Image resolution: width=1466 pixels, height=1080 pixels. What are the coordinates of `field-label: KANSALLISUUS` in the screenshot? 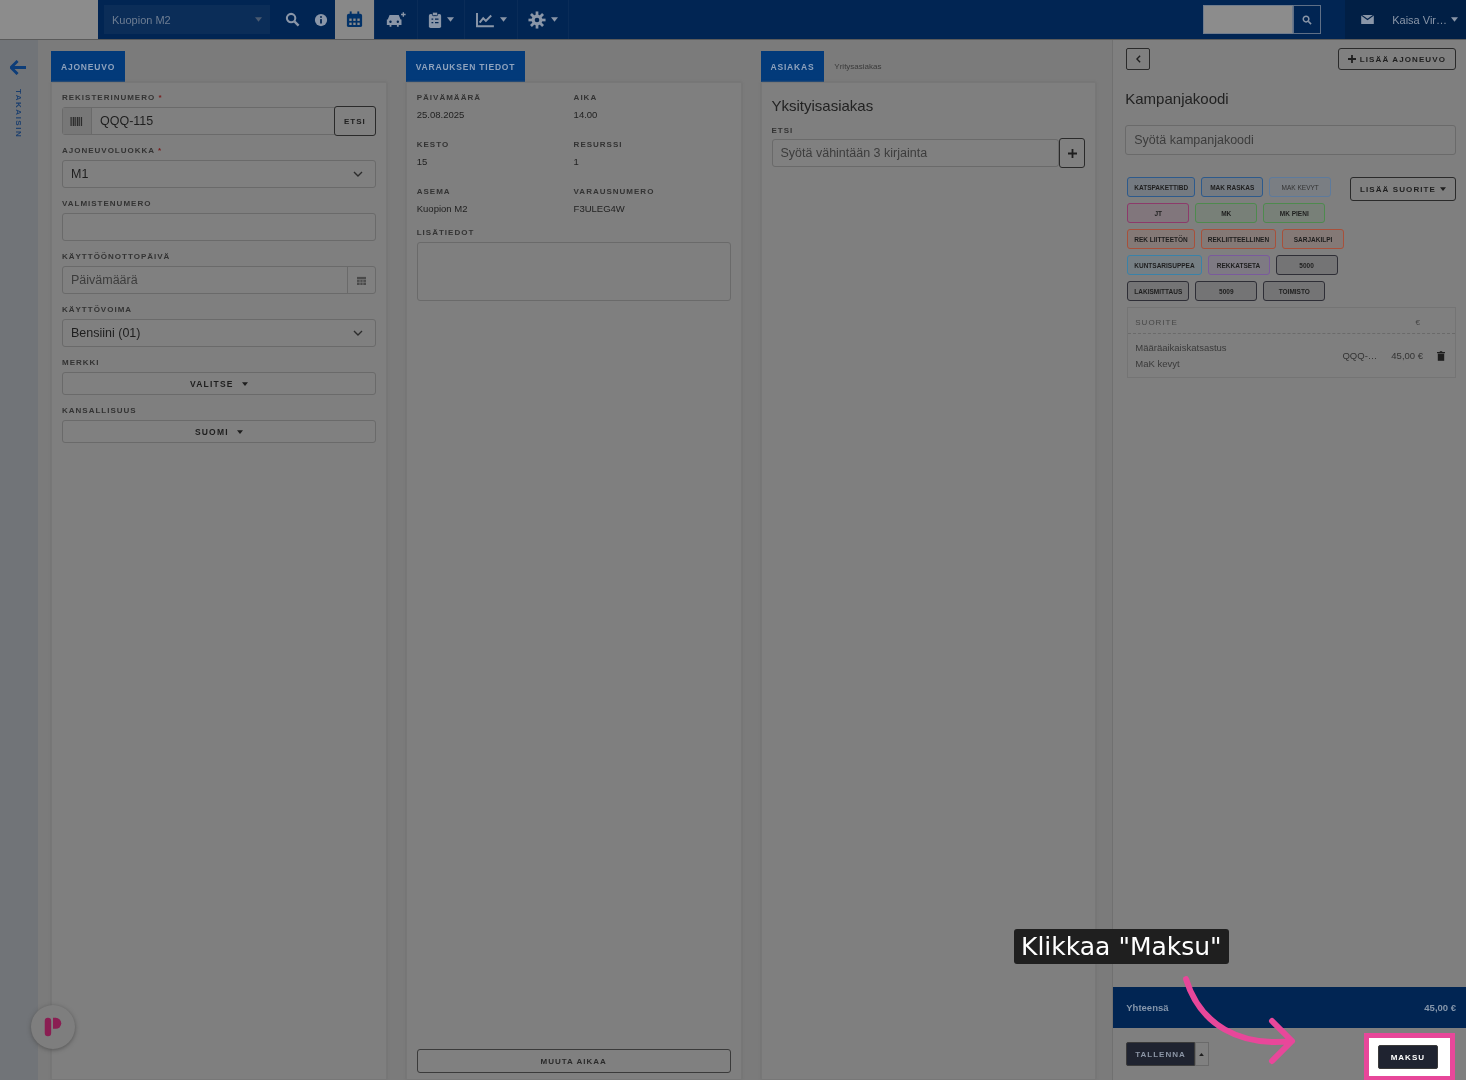 It's located at (99, 410).